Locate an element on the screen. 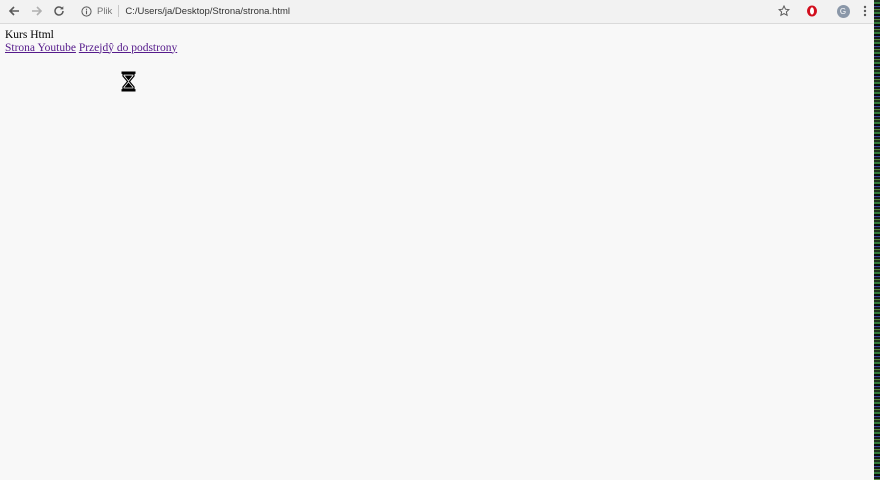 Image resolution: width=880 pixels, height=480 pixels. url-text: C:/Users/ja/Desktop/Strona/strona.html is located at coordinates (207, 11).